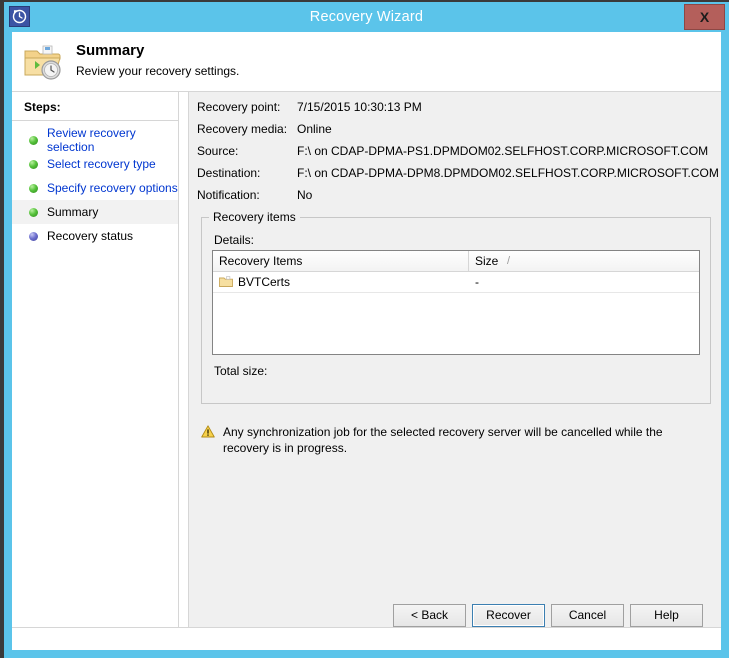  I want to click on destination-label: Destination:, so click(229, 173).